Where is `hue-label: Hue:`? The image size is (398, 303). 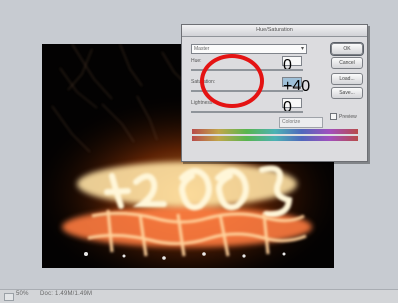
hue-label: Hue: is located at coordinates (196, 61).